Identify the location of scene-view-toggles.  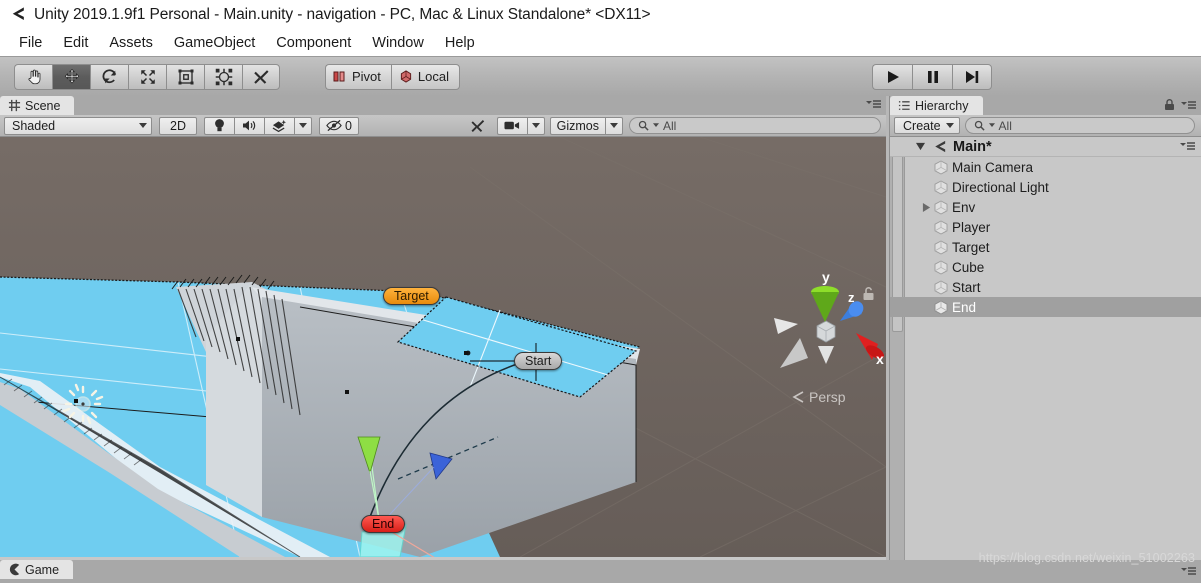
(258, 125).